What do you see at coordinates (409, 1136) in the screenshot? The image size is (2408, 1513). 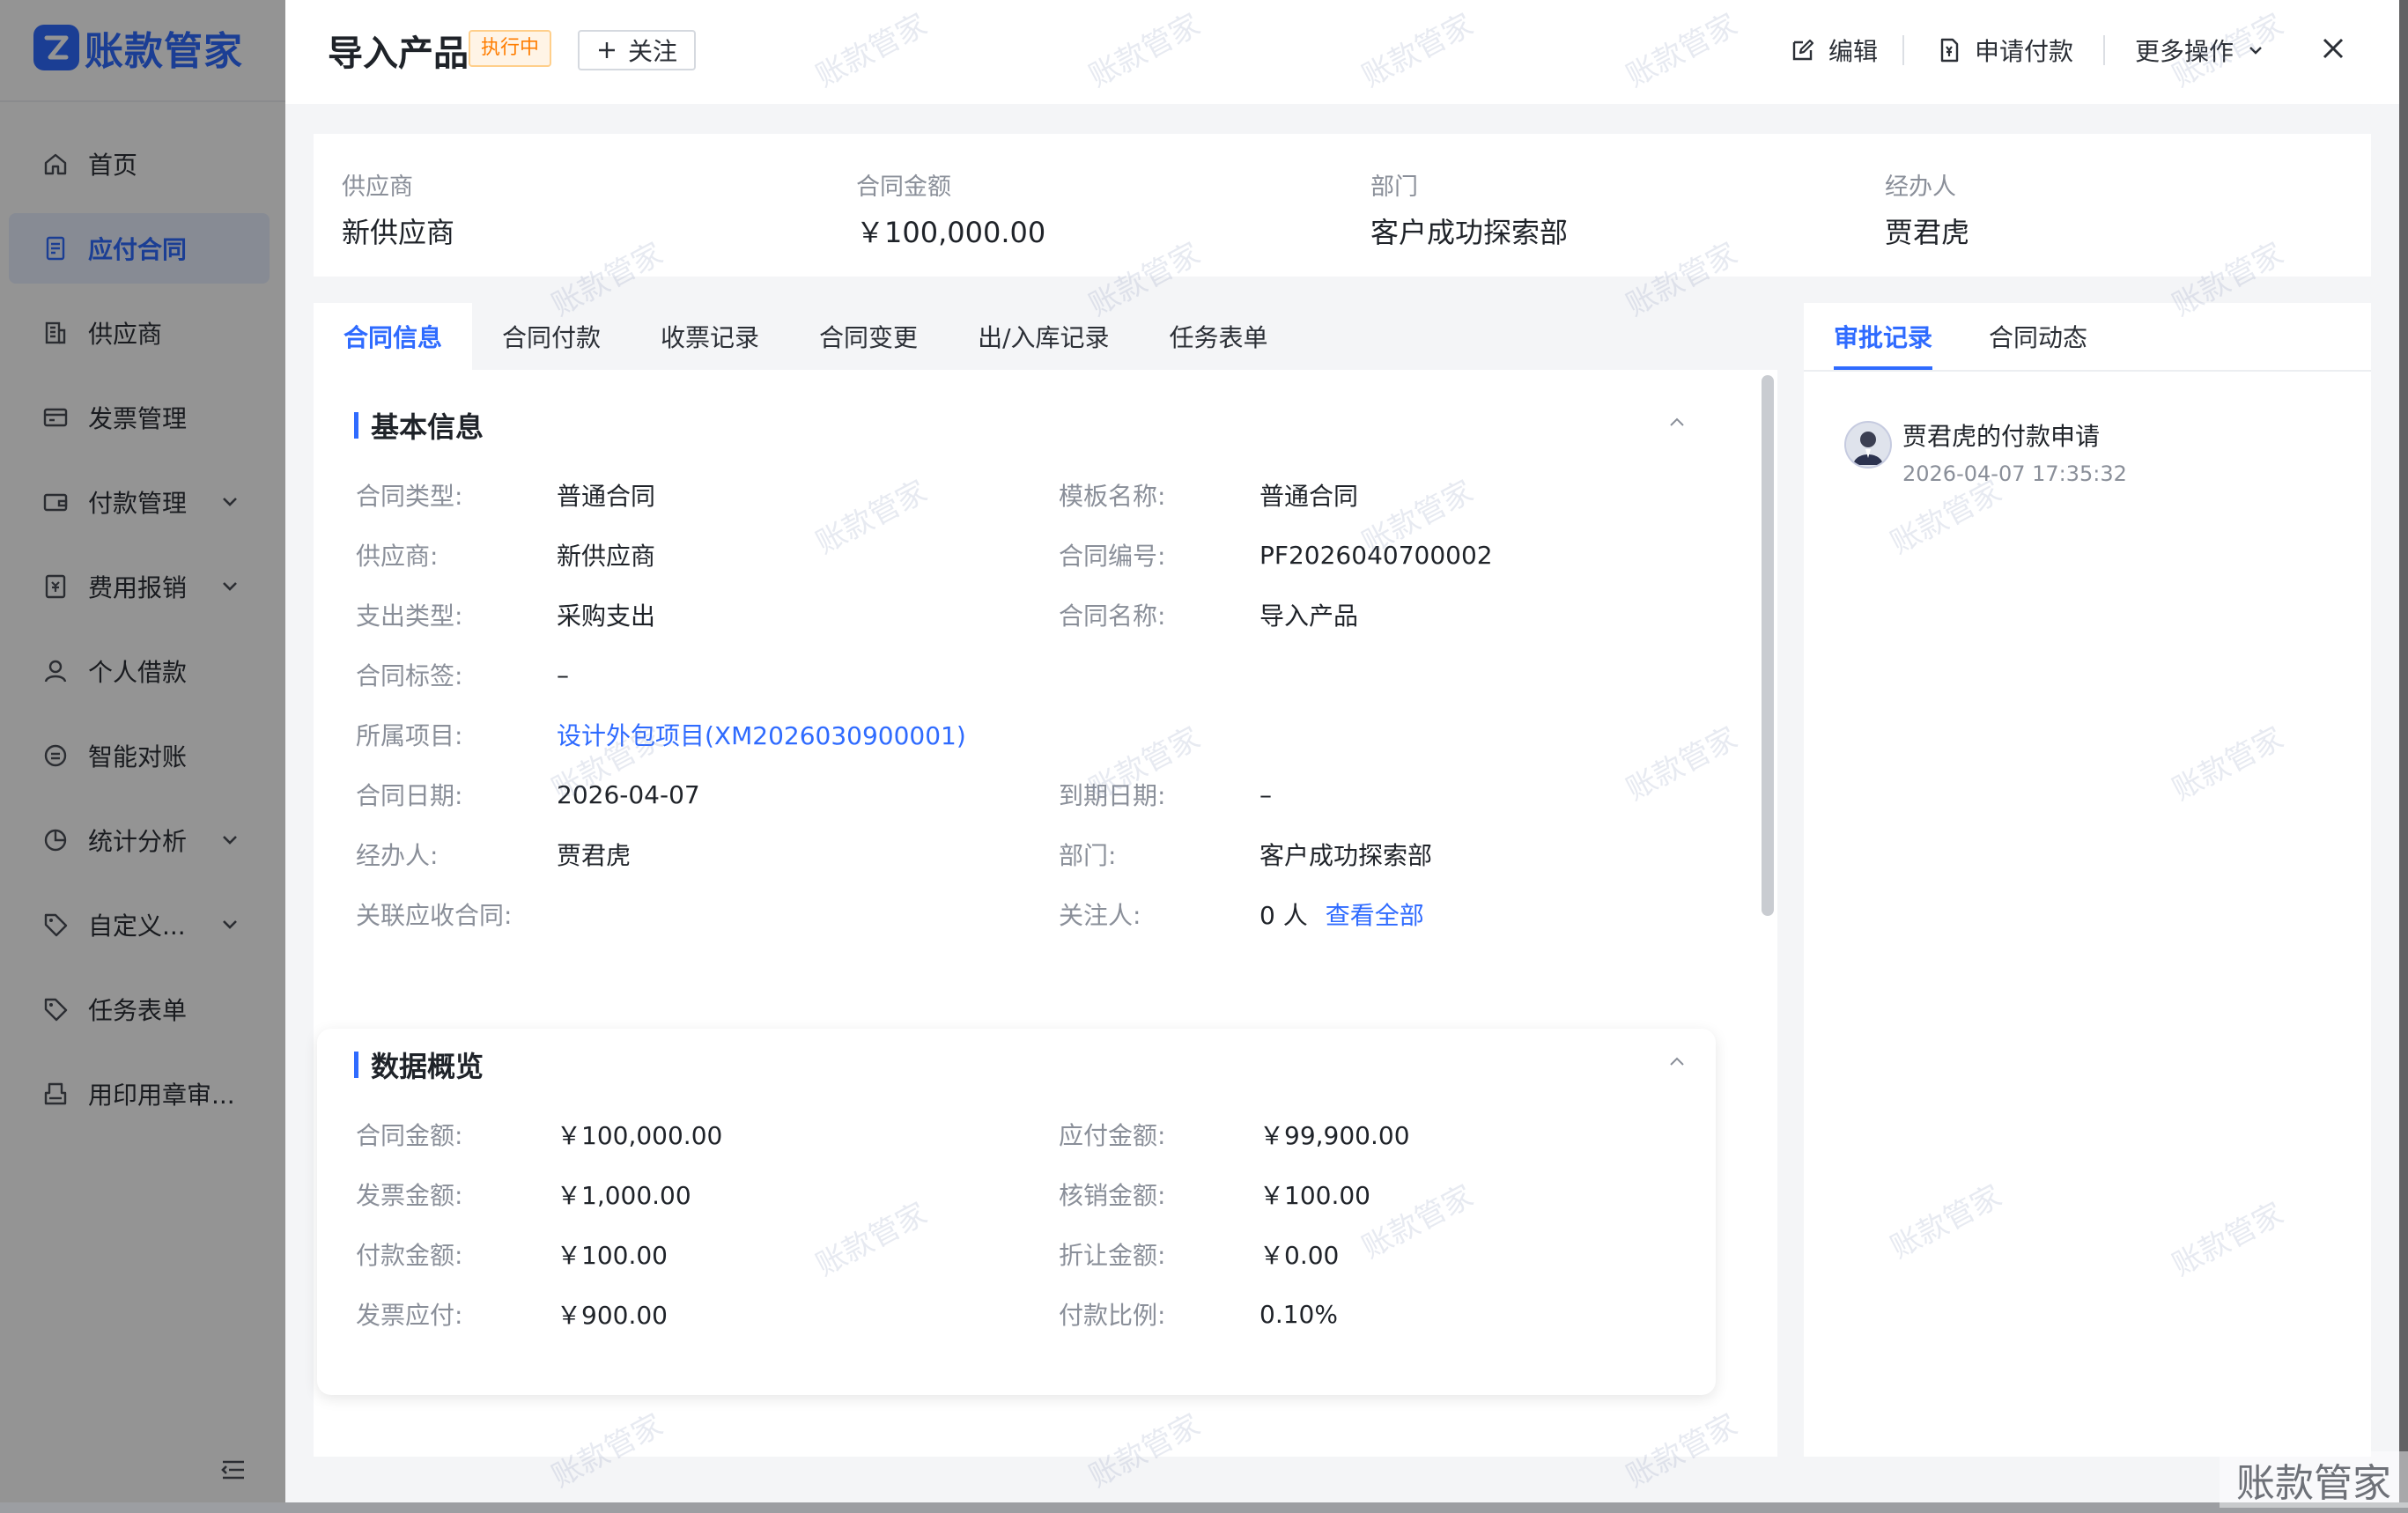 I see `overview-contract-amount-label: 合同金额:` at bounding box center [409, 1136].